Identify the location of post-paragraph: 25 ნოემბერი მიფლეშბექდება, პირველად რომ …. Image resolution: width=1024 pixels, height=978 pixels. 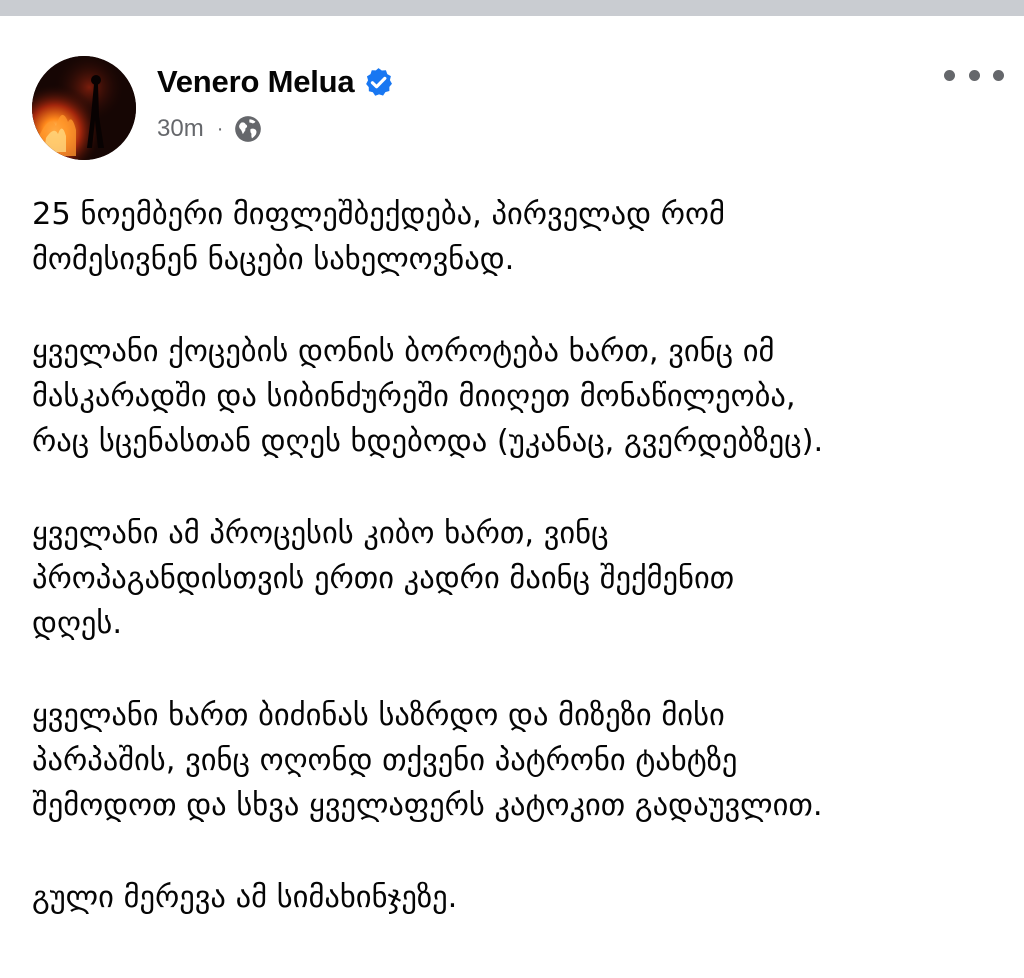
(522, 237).